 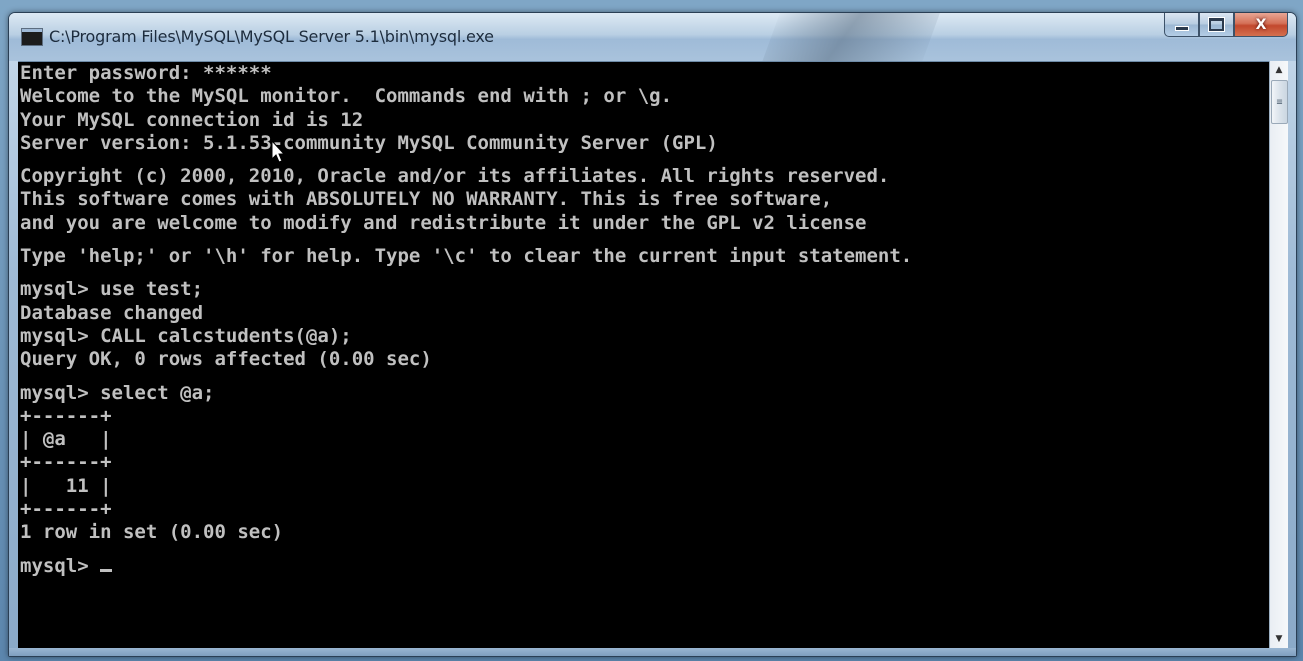 I want to click on prompt-line: mysql>, so click(x=643, y=566).